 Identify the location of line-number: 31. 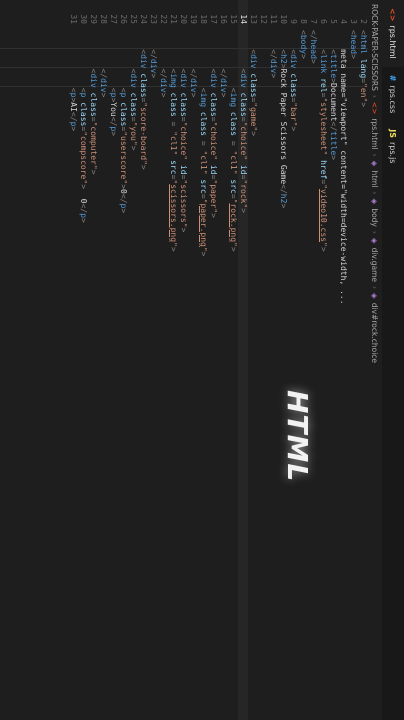
(73, 19).